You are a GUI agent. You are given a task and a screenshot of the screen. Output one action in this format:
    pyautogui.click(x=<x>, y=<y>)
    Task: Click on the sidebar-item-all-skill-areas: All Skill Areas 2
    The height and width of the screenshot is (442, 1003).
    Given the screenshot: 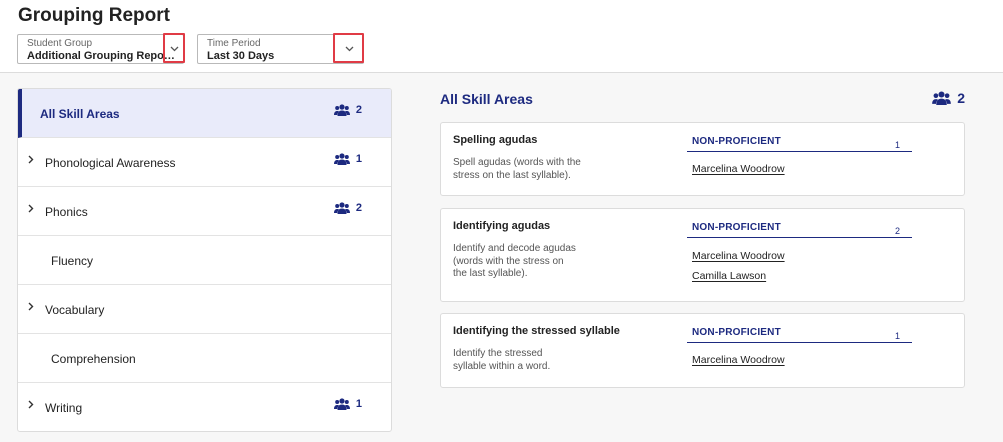 What is the action you would take?
    pyautogui.click(x=204, y=113)
    